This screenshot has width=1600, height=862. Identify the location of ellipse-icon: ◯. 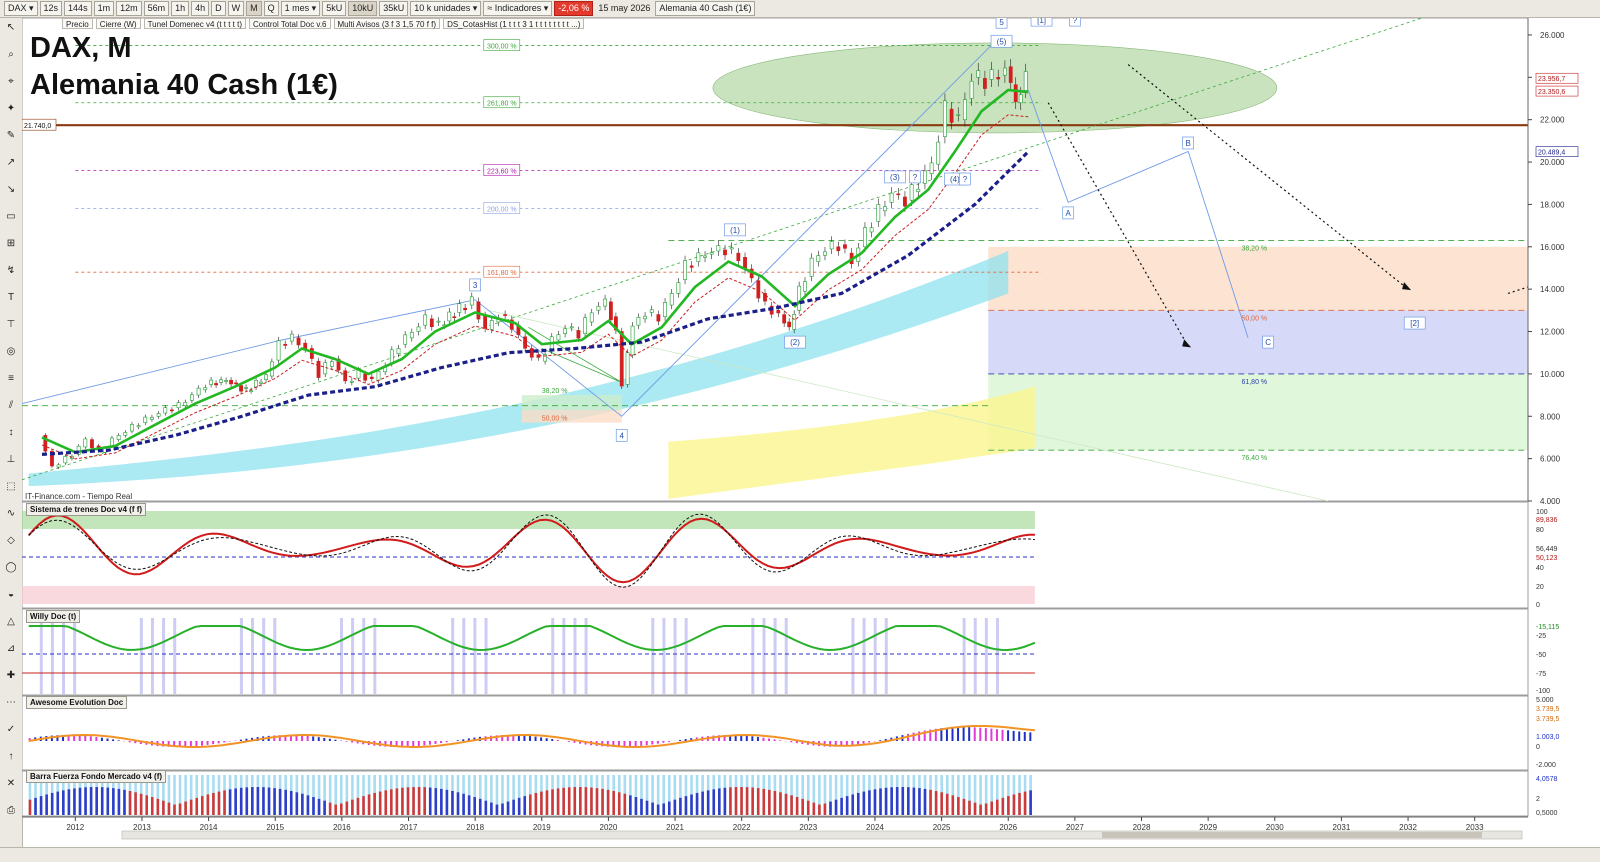
(11, 568).